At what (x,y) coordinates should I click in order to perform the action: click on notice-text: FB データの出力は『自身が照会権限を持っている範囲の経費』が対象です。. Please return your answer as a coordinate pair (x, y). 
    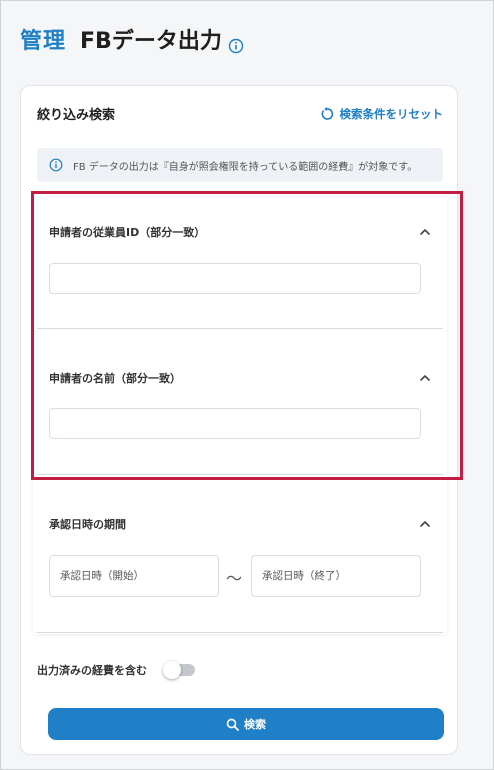
    Looking at the image, I should click on (245, 167).